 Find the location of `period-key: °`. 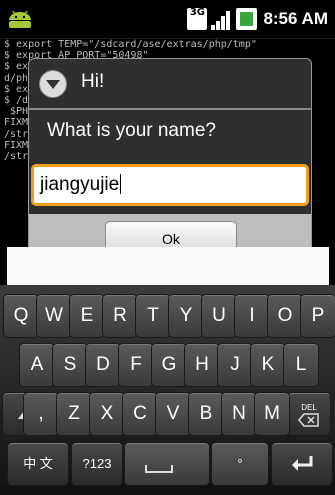

period-key: ° is located at coordinates (240, 464).